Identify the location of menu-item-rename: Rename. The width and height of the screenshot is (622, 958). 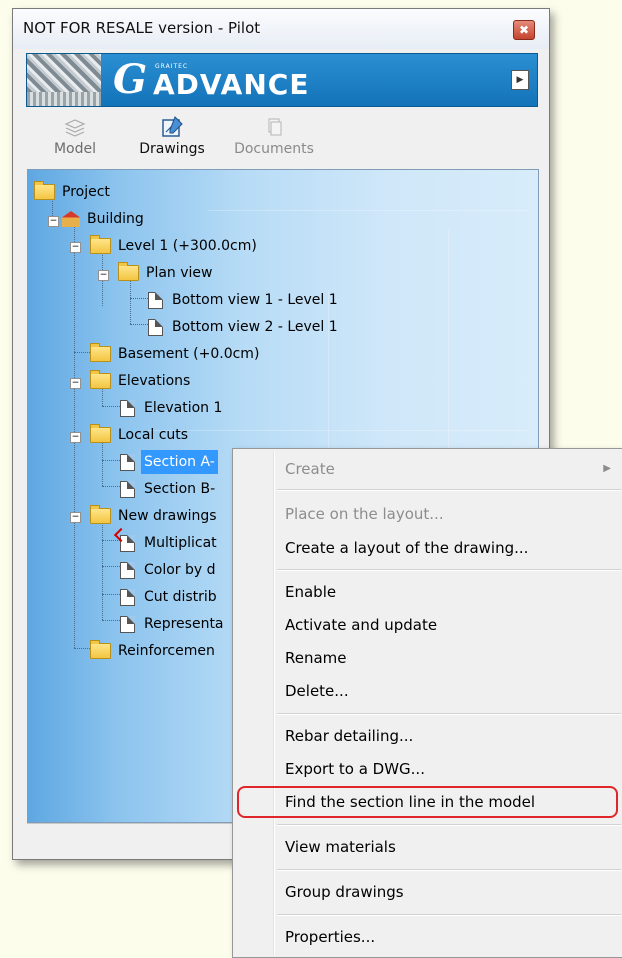
(316, 658).